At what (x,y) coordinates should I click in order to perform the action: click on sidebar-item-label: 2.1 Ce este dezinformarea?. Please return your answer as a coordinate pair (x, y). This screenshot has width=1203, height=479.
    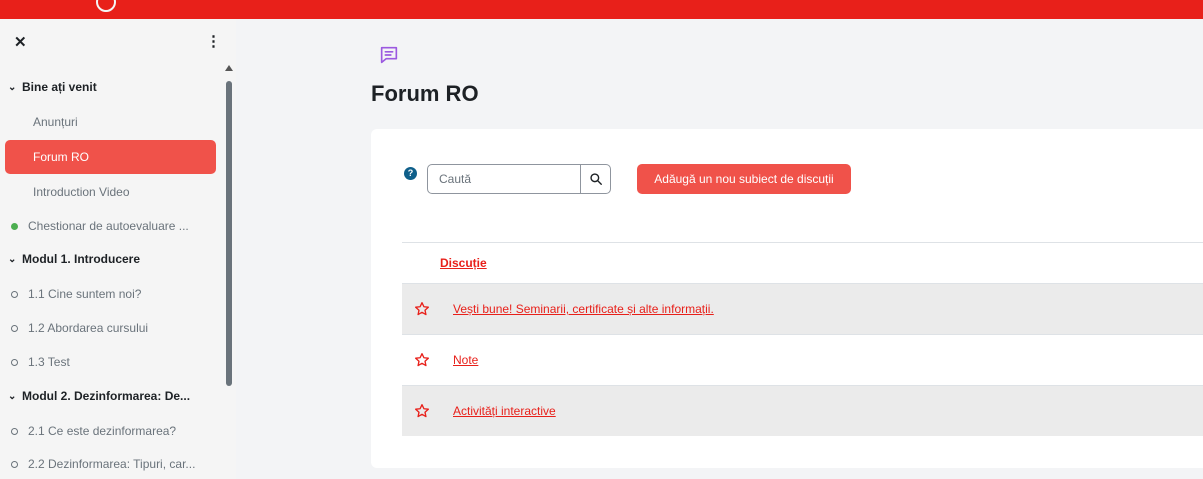
    Looking at the image, I should click on (102, 431).